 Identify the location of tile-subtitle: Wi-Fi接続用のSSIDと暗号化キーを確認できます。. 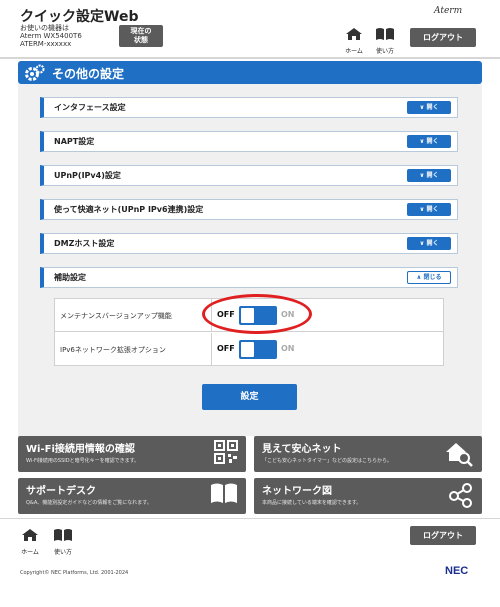
(83, 461).